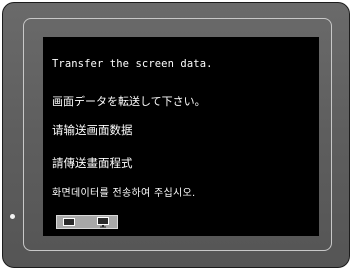 The width and height of the screenshot is (354, 272). Describe the element at coordinates (92, 163) in the screenshot. I see `message-chinese-traditional: 請傳送畫面程式` at that location.